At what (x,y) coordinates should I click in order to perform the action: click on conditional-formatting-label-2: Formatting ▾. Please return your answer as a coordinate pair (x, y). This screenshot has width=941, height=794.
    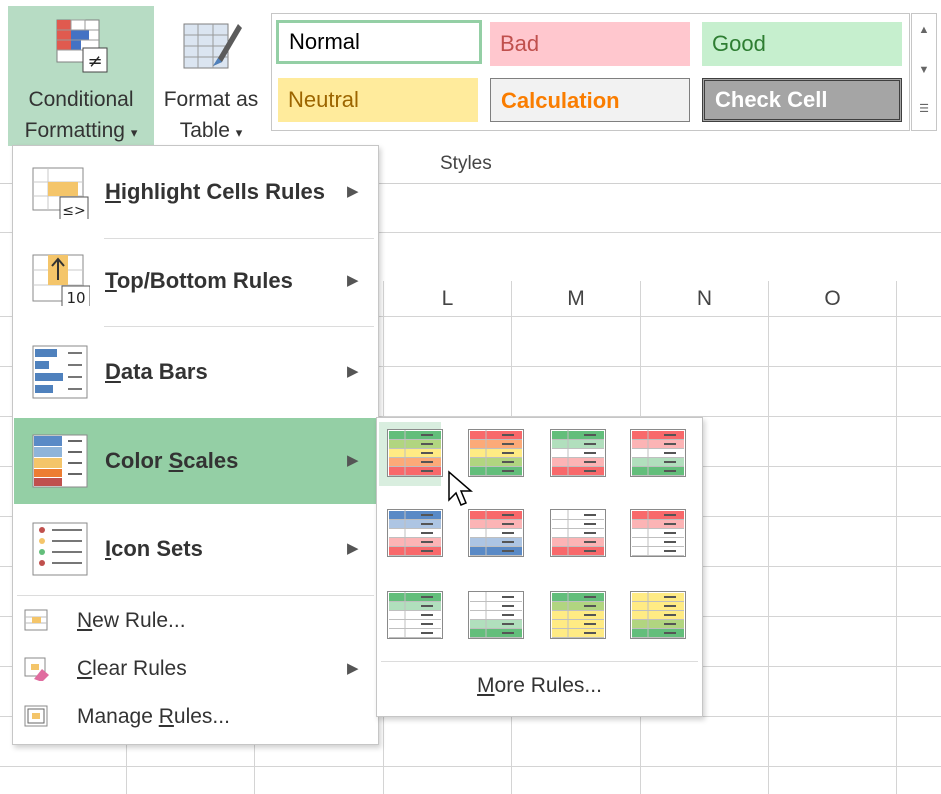
    Looking at the image, I should click on (81, 130).